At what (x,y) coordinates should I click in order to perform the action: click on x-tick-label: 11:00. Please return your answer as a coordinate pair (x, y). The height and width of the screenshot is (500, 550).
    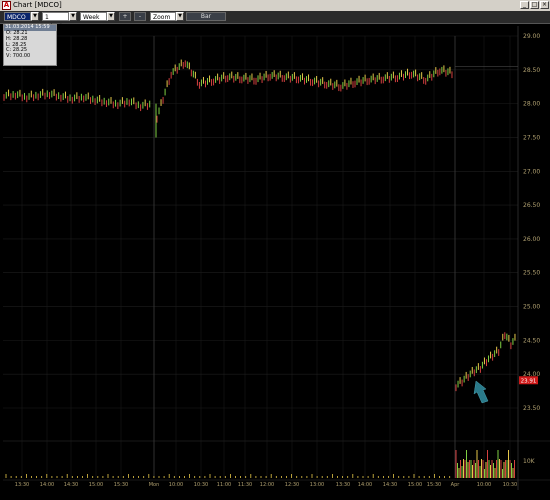
    Looking at the image, I should click on (224, 485).